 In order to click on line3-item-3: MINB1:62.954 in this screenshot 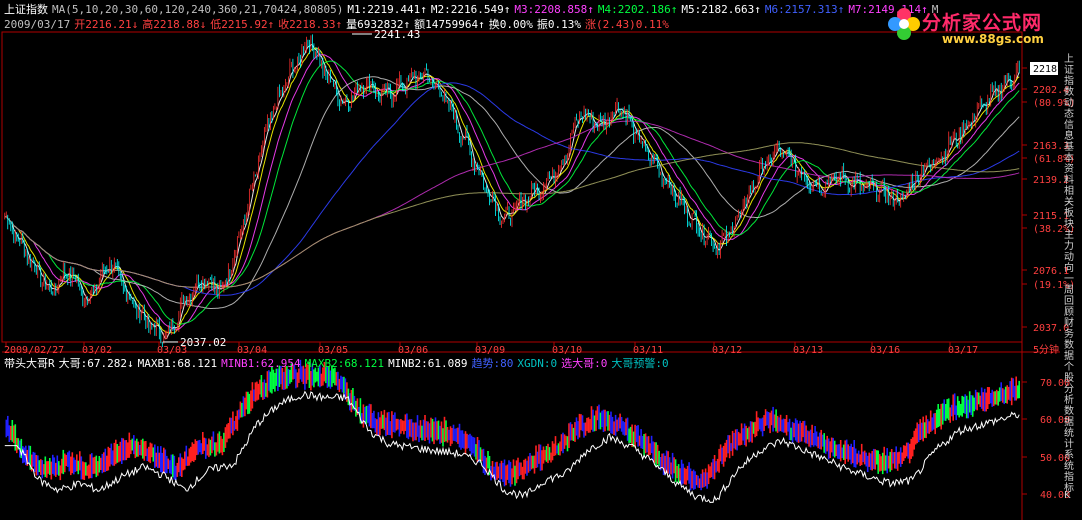, I will do `click(261, 363)`.